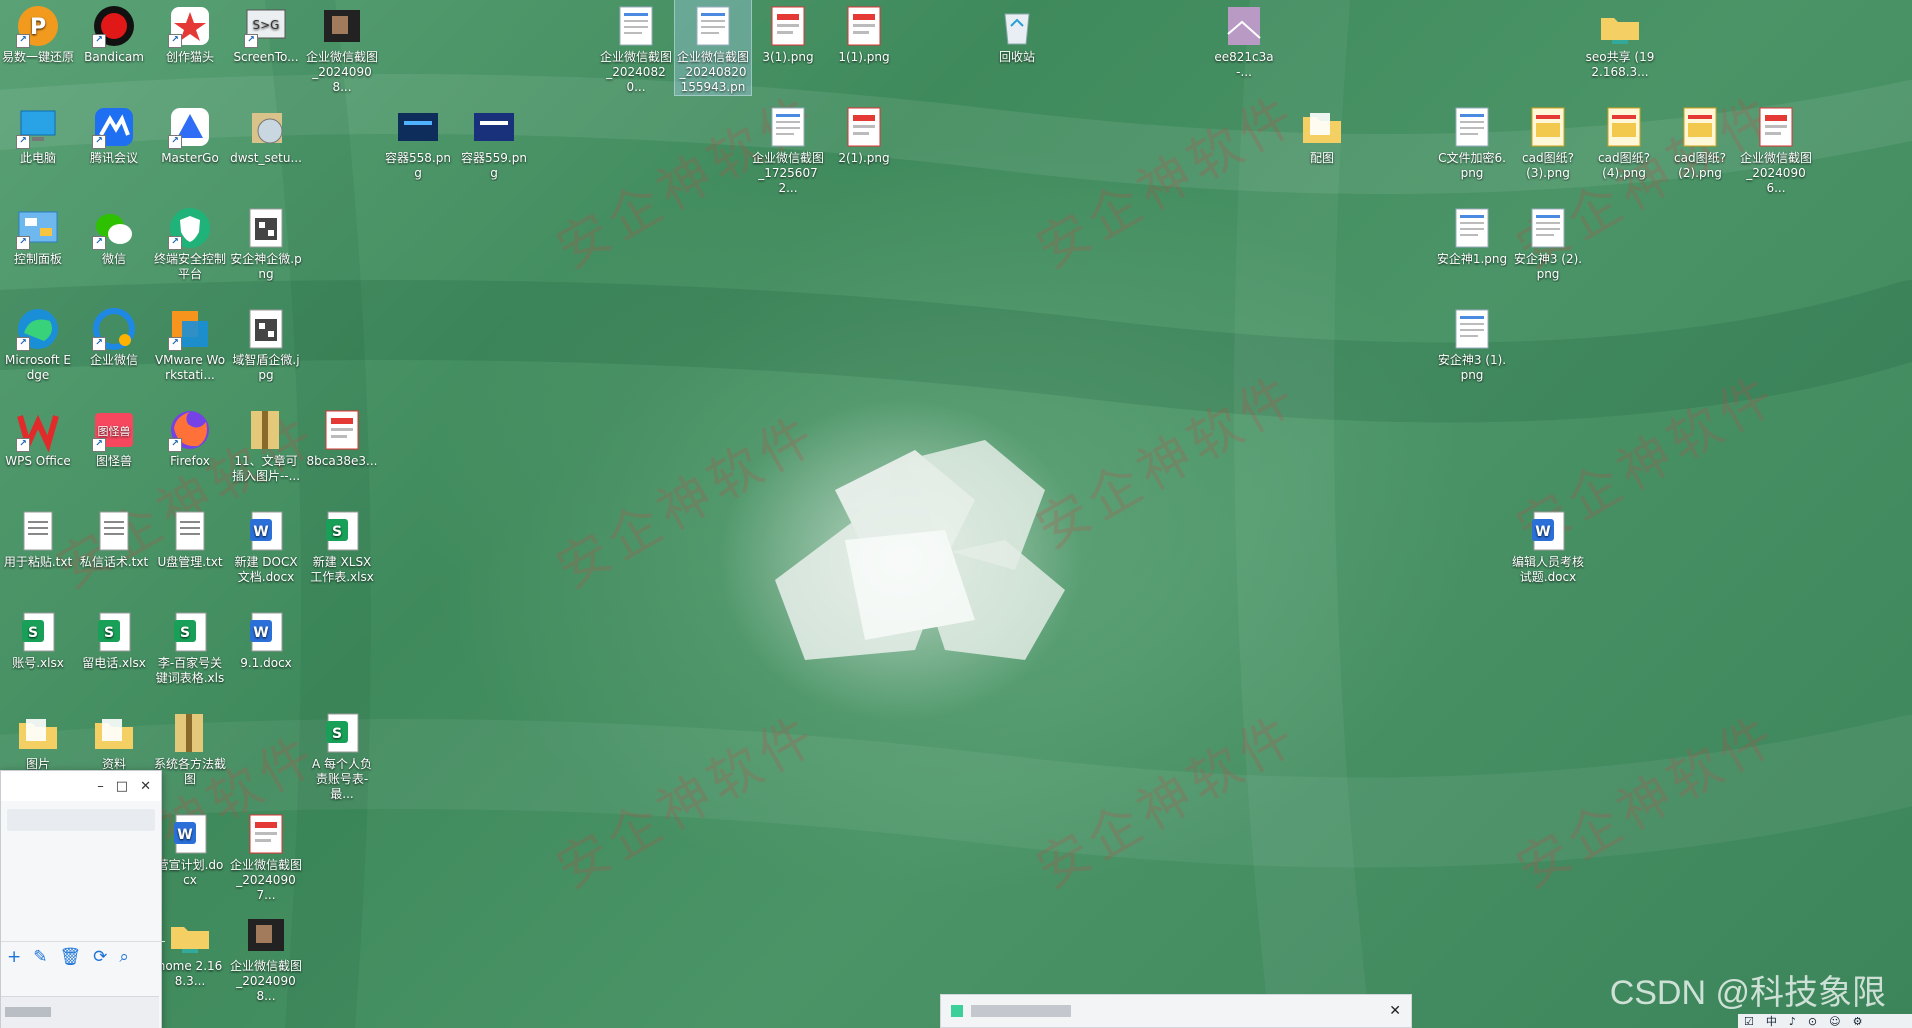 Image resolution: width=1912 pixels, height=1028 pixels. What do you see at coordinates (1395, 1011) in the screenshot?
I see `notification-close-button: ✕` at bounding box center [1395, 1011].